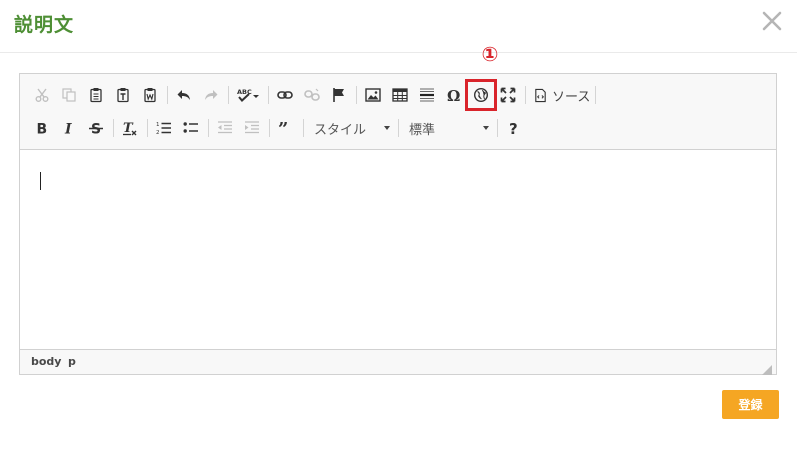  I want to click on paste-text-icon, so click(123, 95).